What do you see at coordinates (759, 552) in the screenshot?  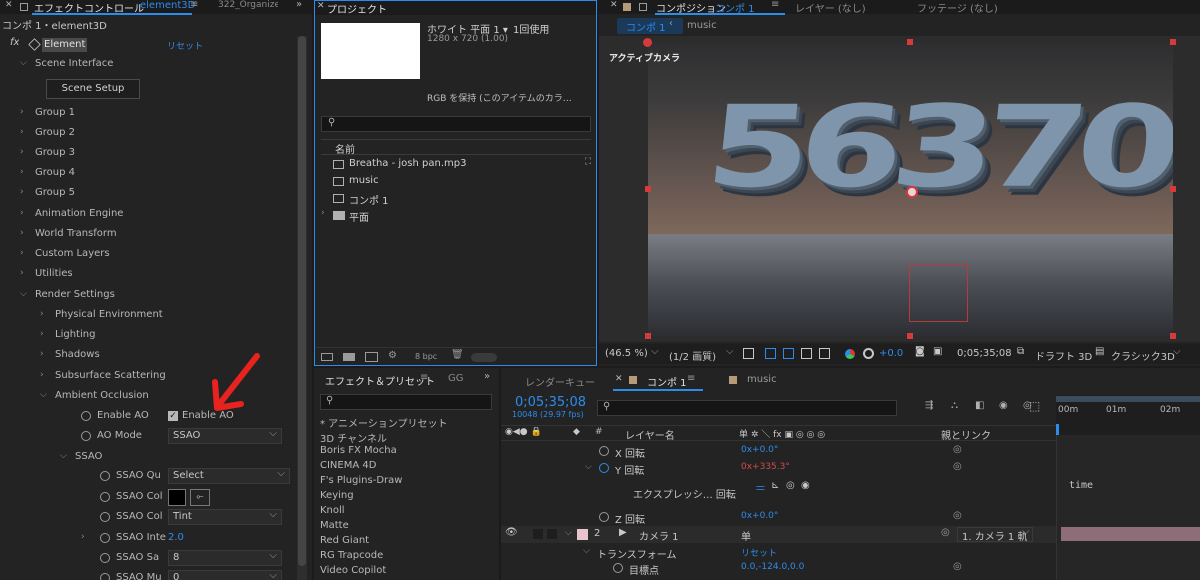 I see `transform-reset: リセット` at bounding box center [759, 552].